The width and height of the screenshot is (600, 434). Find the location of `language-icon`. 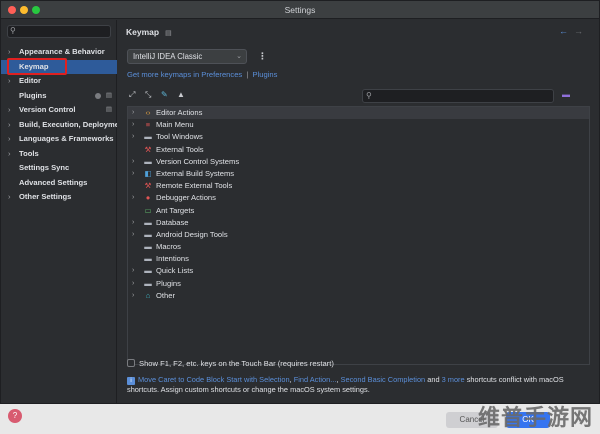

language-icon is located at coordinates (98, 95).